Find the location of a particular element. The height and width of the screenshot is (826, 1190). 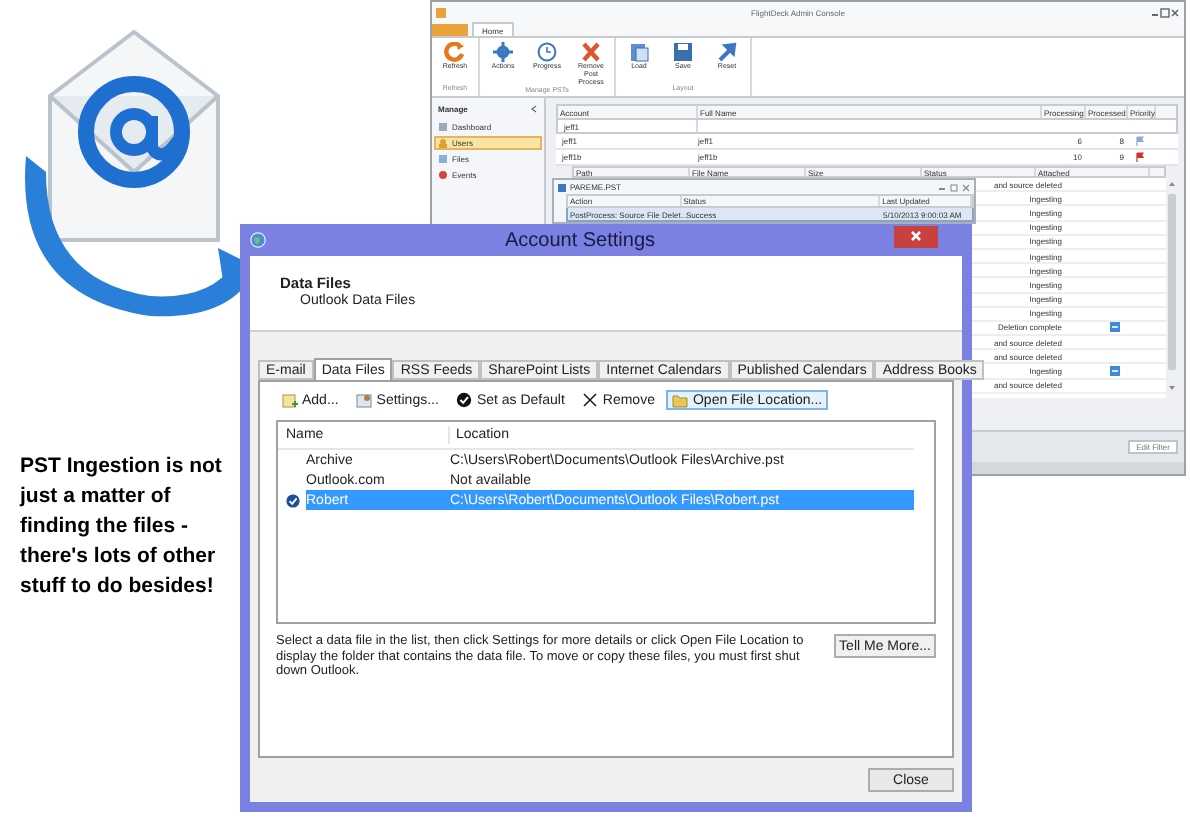

close-button is located at coordinates (916, 236).